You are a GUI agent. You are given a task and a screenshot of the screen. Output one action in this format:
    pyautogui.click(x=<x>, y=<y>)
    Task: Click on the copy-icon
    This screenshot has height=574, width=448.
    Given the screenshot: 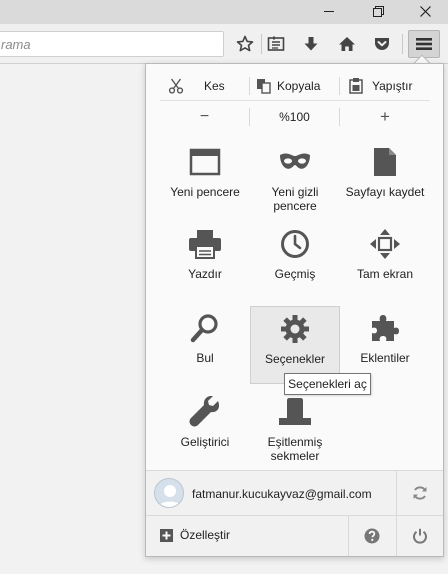 What is the action you would take?
    pyautogui.click(x=264, y=86)
    